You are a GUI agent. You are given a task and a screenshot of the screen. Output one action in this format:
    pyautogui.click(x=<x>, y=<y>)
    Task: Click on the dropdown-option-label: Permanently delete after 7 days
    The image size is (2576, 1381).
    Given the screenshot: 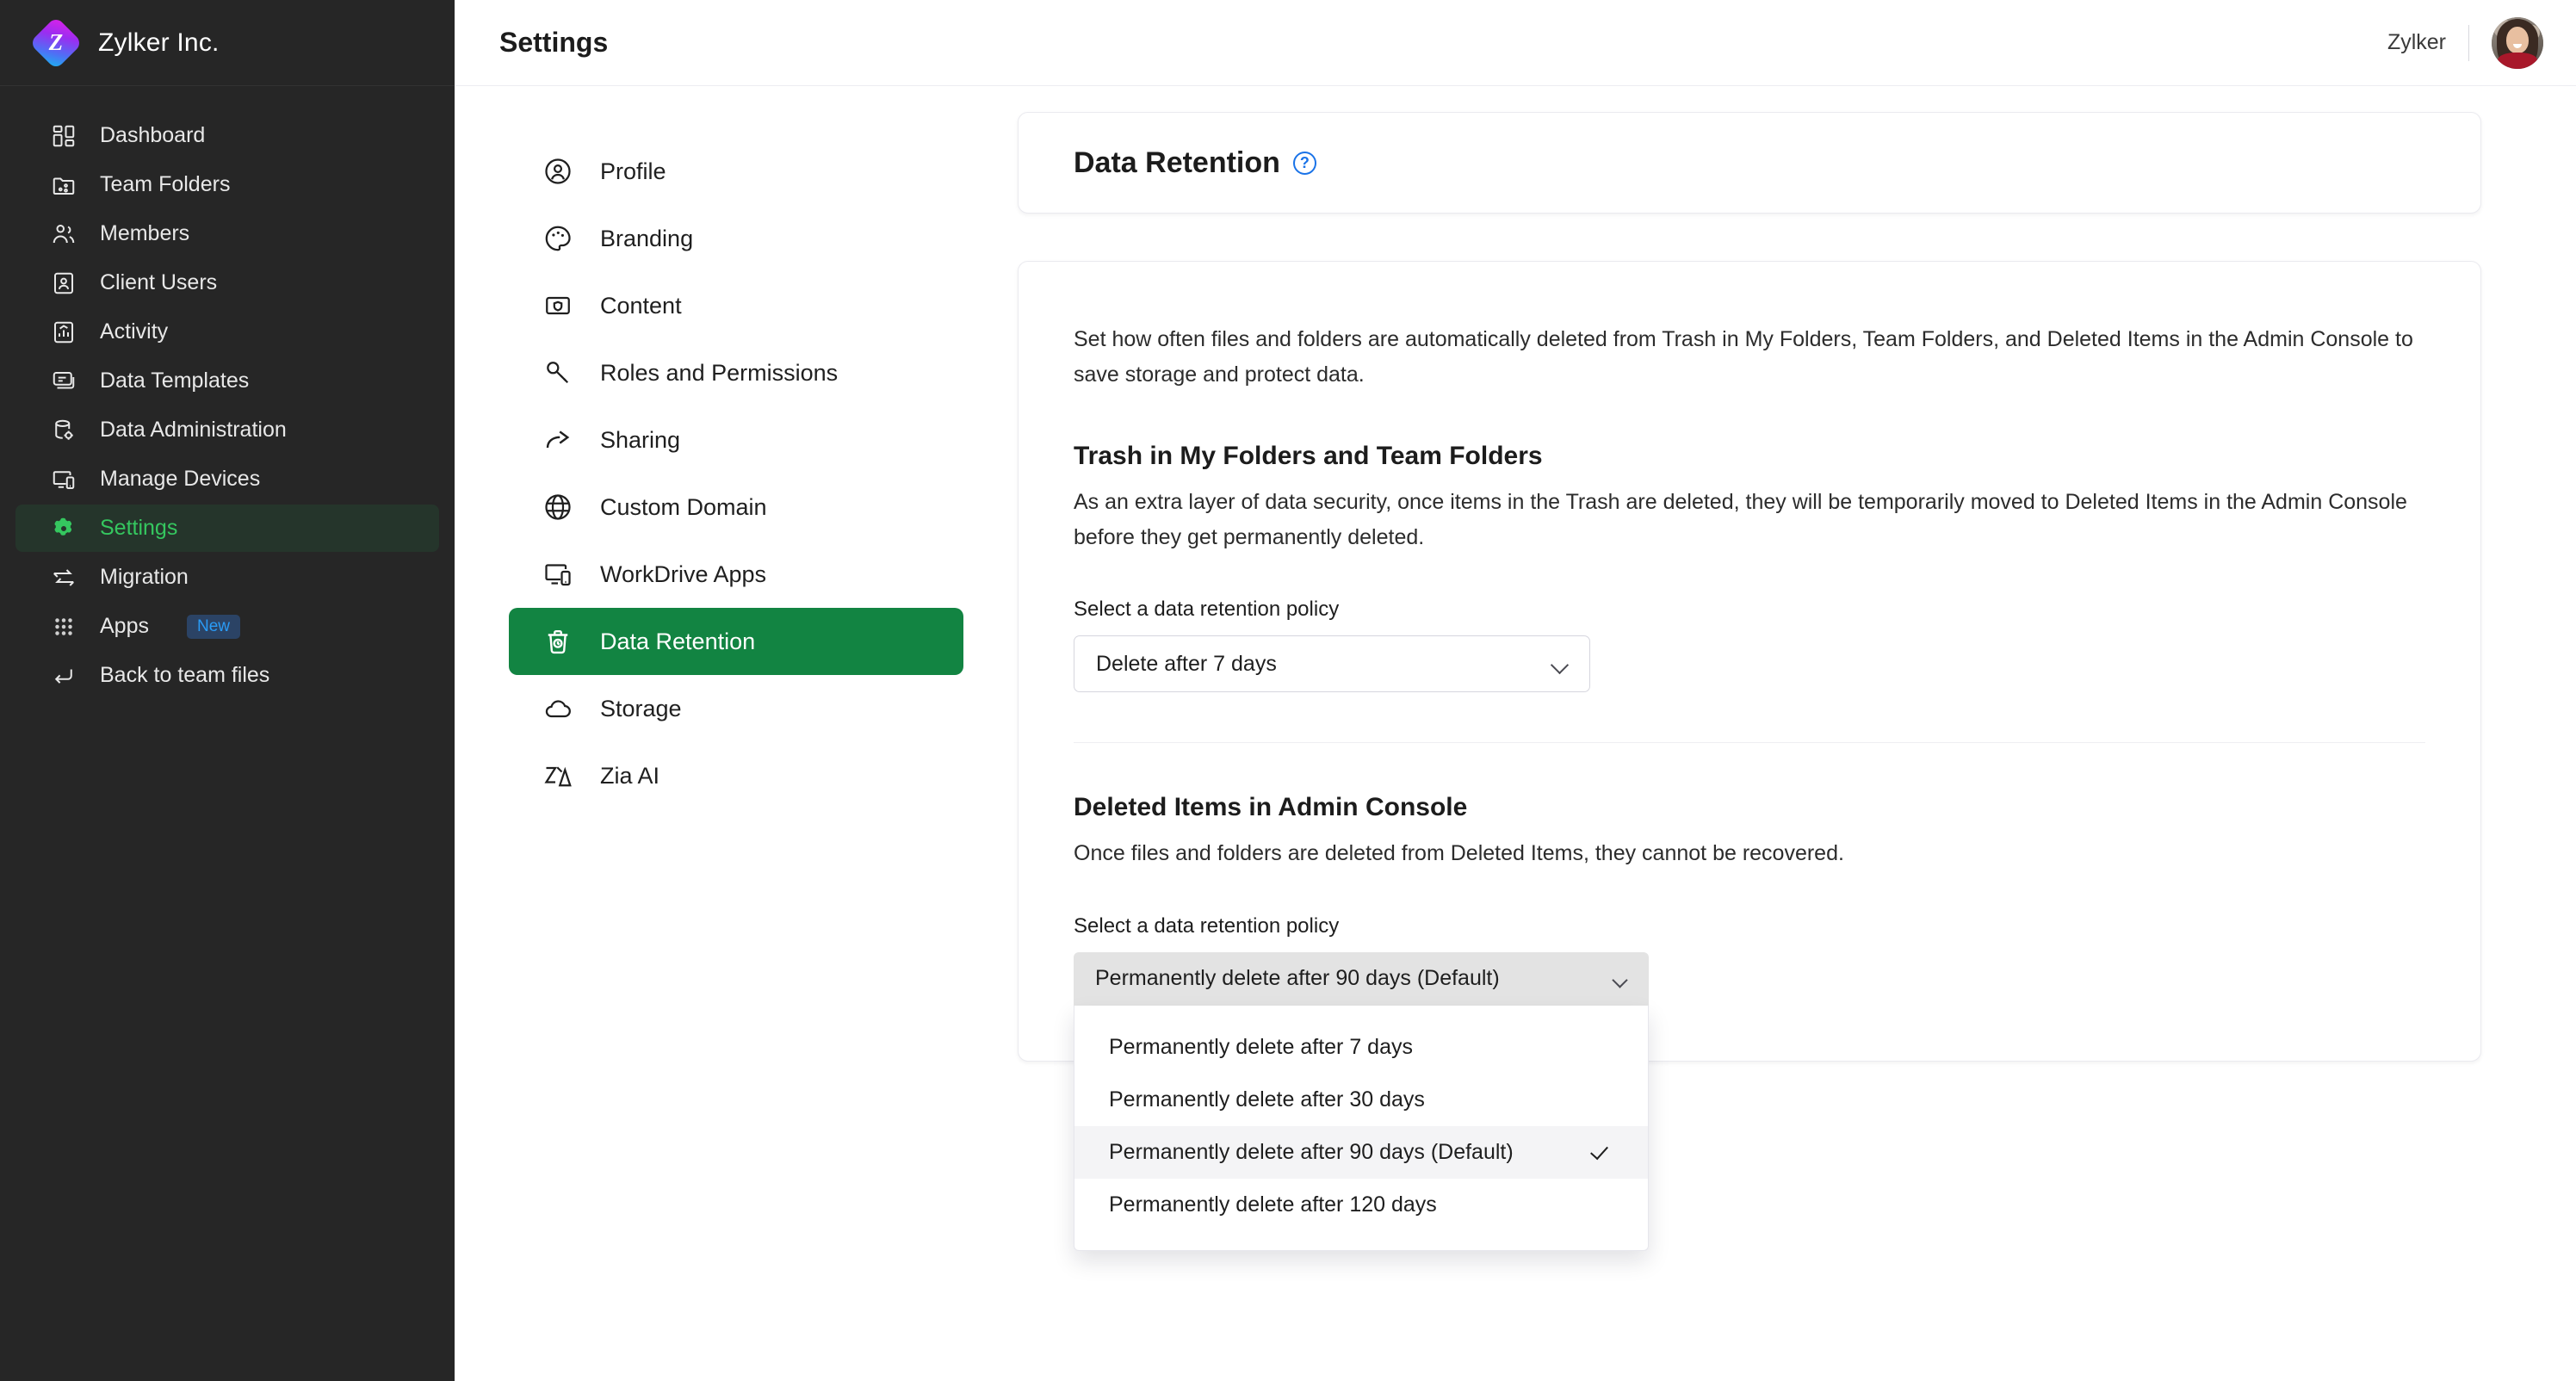 What is the action you would take?
    pyautogui.click(x=1261, y=1046)
    